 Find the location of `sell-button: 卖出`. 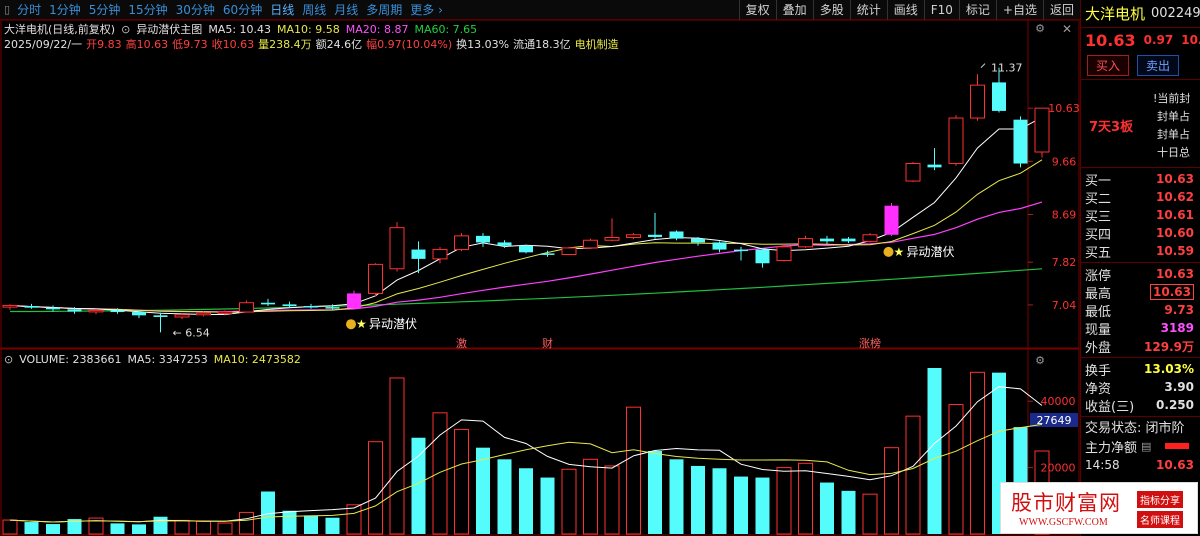

sell-button: 卖出 is located at coordinates (1158, 65).